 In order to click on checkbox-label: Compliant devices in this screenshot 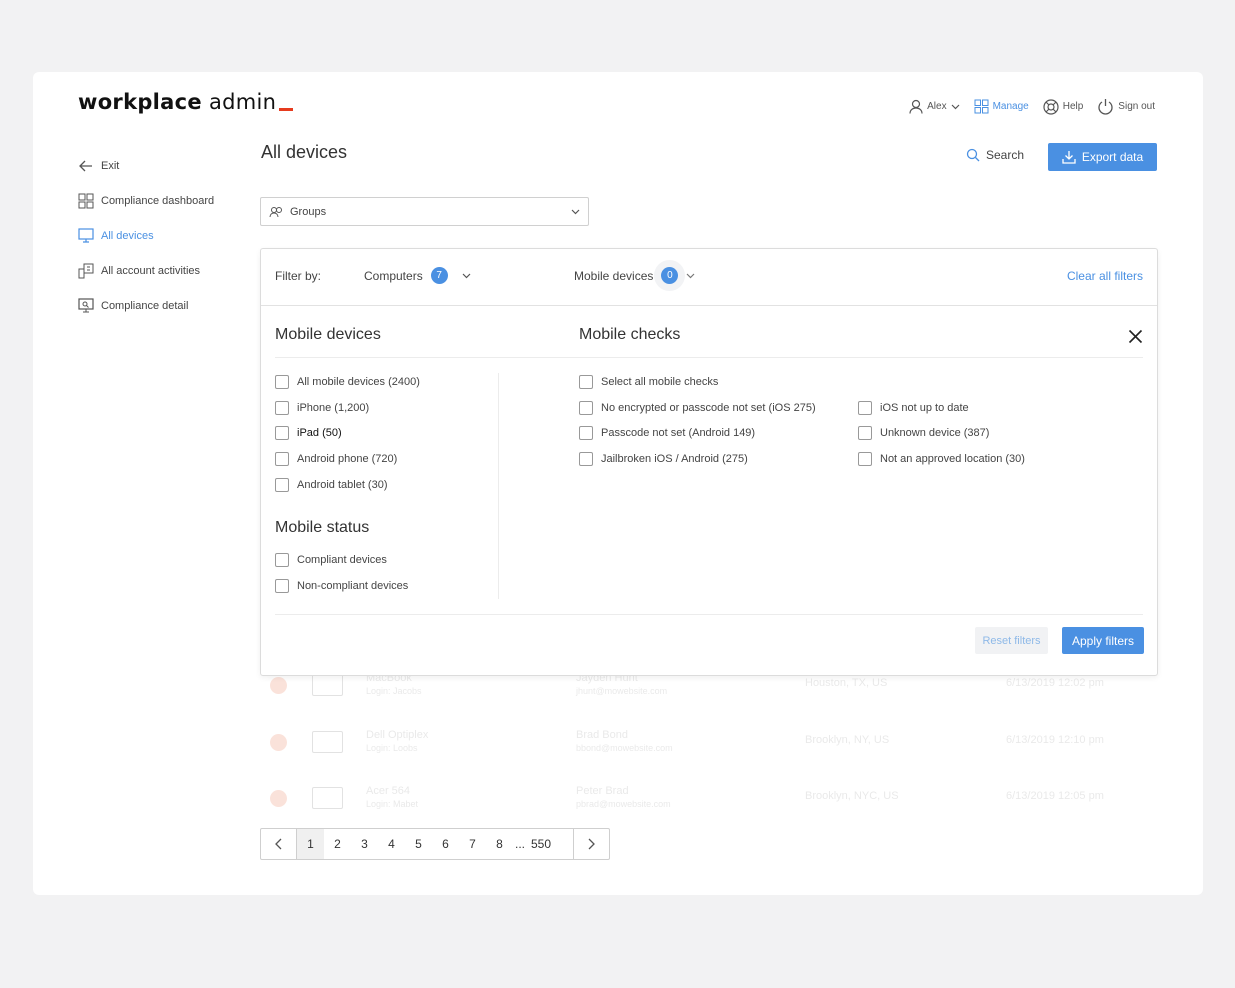, I will do `click(342, 560)`.